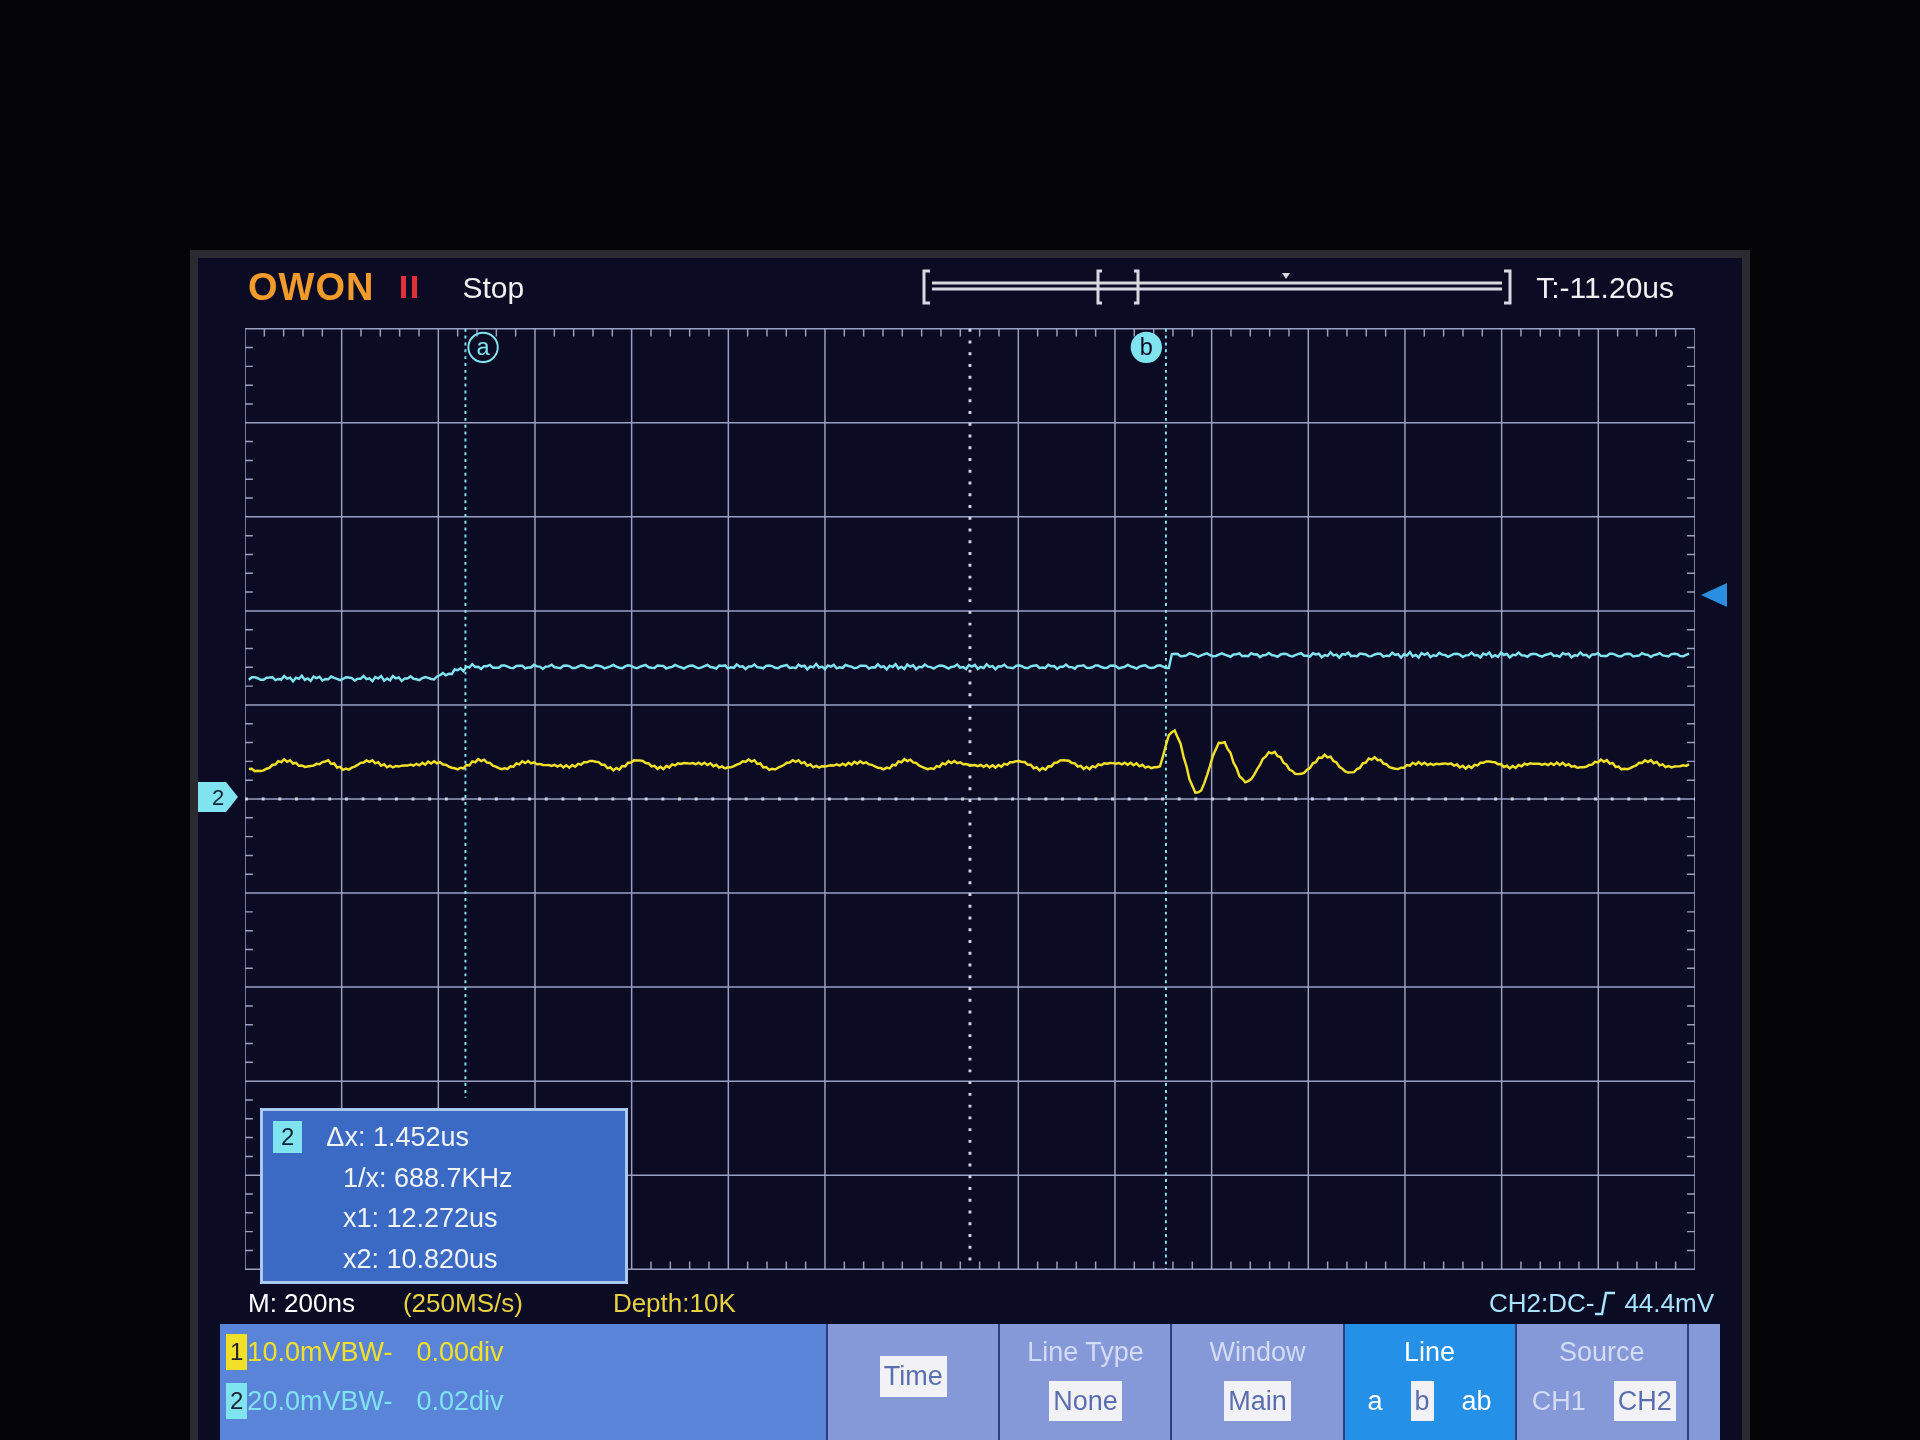  I want to click on cursor-label: b, so click(1146, 347).